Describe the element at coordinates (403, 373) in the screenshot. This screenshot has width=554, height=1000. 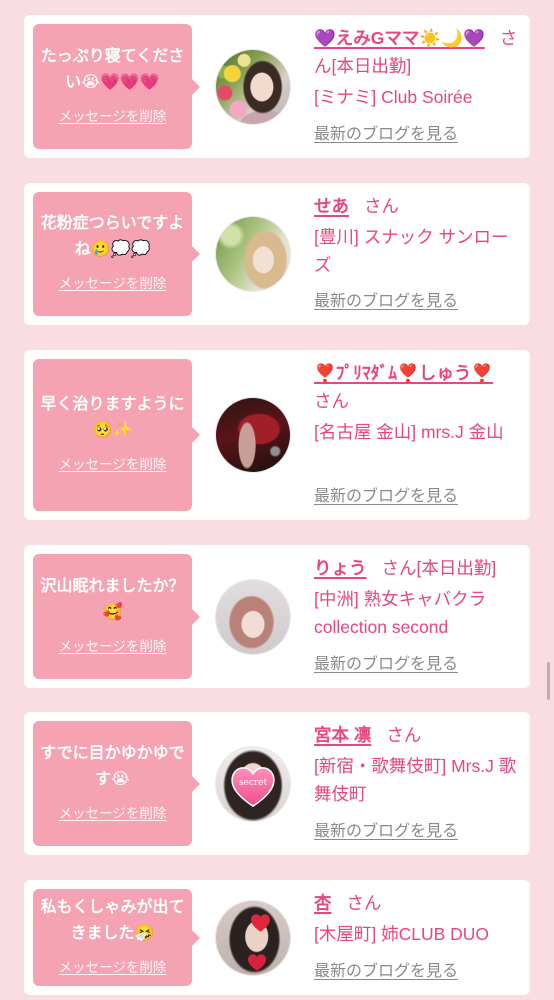
I see `cast-name-link: ❣️ﾌﾟﾘﾏﾀﾞﾑ❣️しゅう❣️` at that location.